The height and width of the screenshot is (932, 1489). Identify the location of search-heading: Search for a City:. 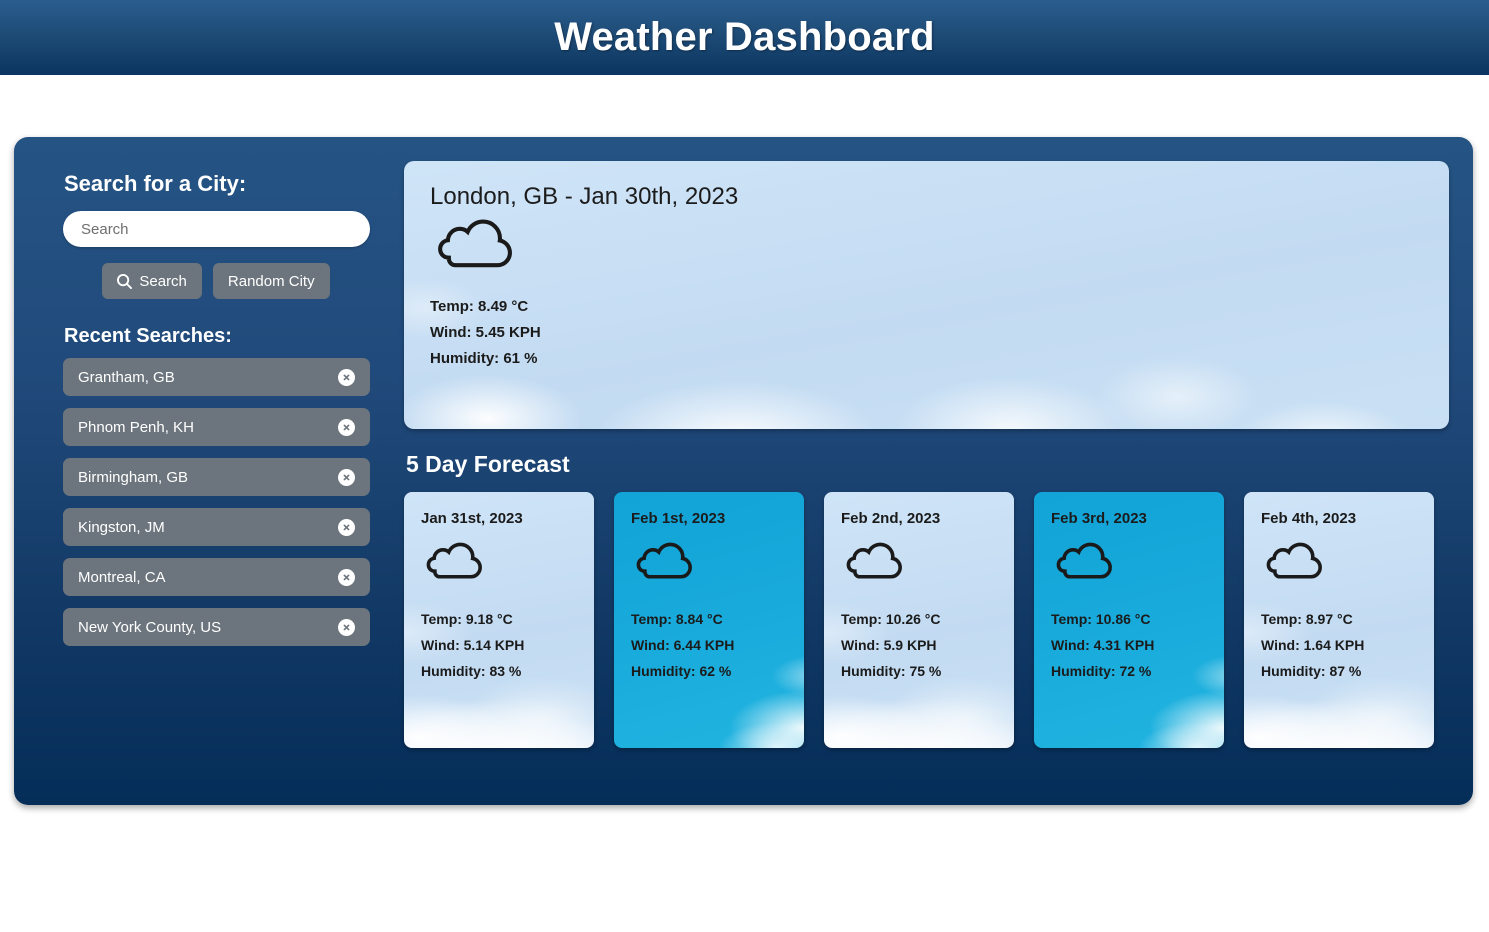
(155, 183).